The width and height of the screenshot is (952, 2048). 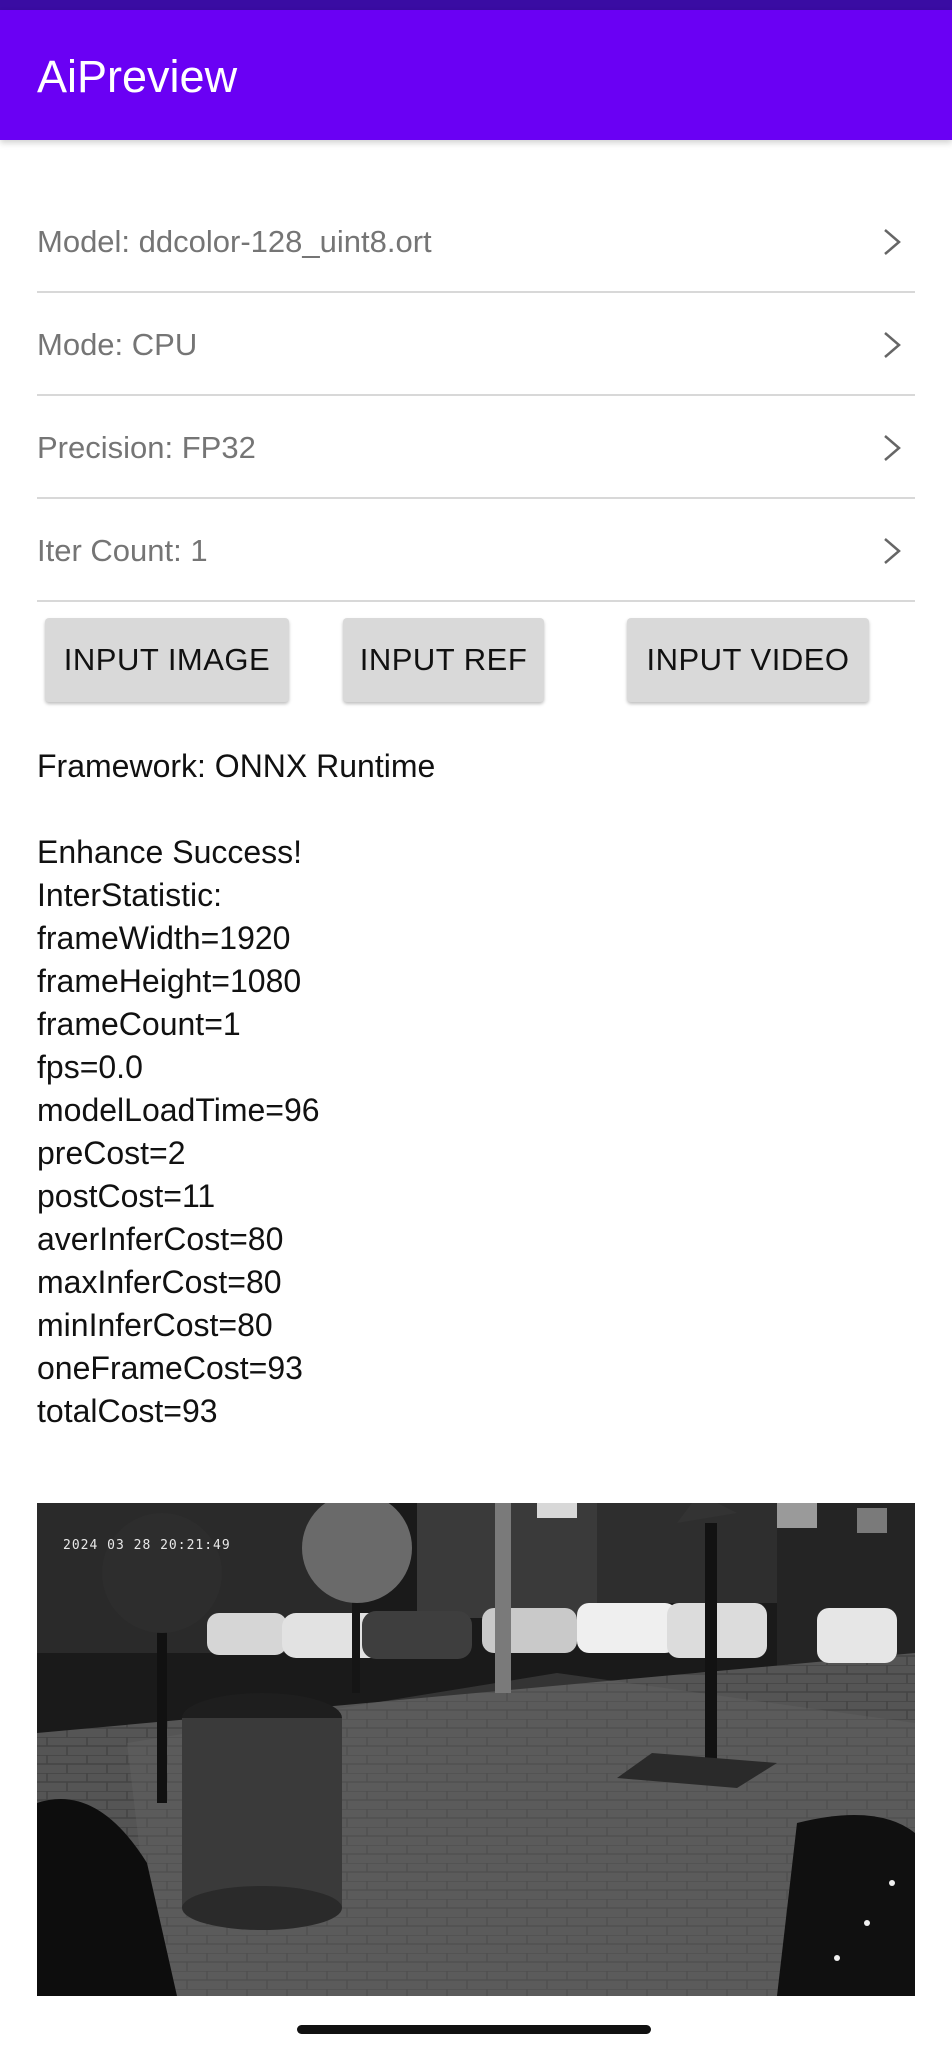 What do you see at coordinates (147, 1545) in the screenshot?
I see `preview-timestamp: 2024 03 28 20:21:49` at bounding box center [147, 1545].